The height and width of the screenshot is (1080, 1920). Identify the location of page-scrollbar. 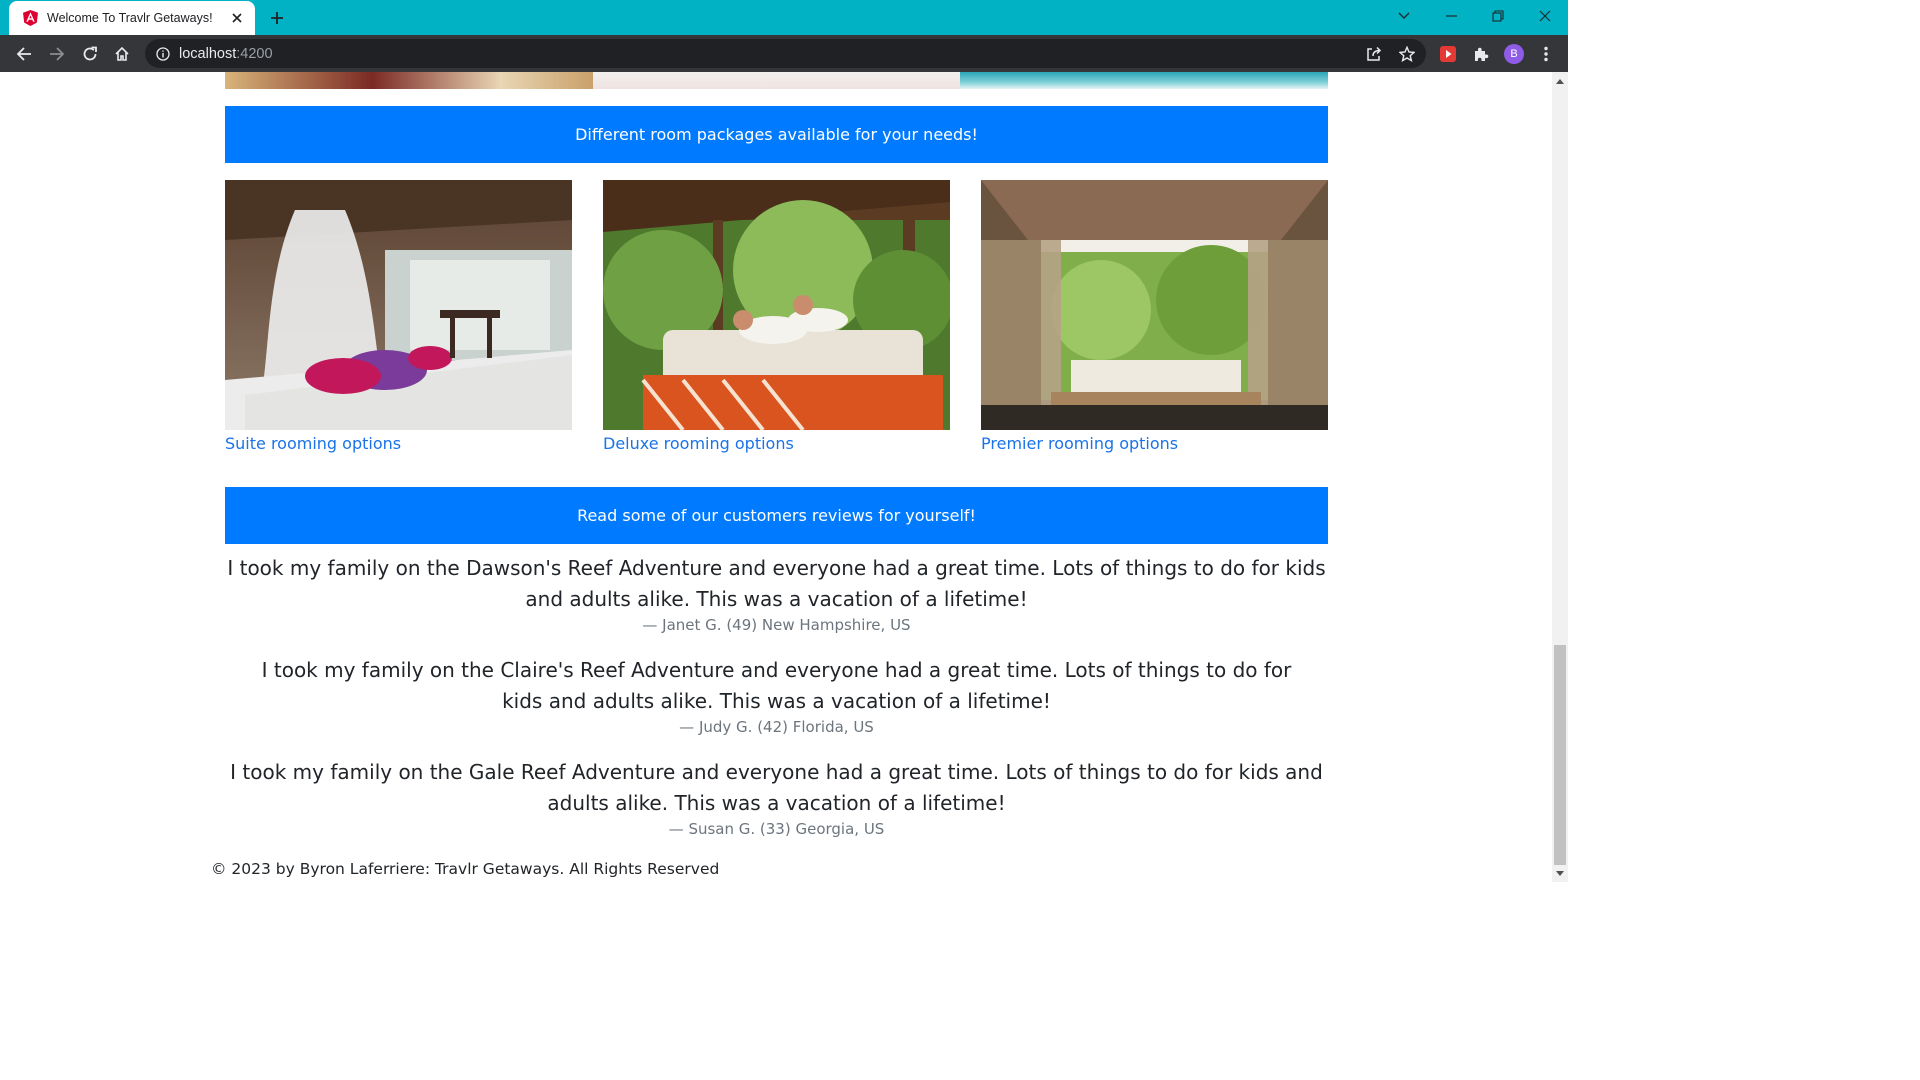
(1560, 477).